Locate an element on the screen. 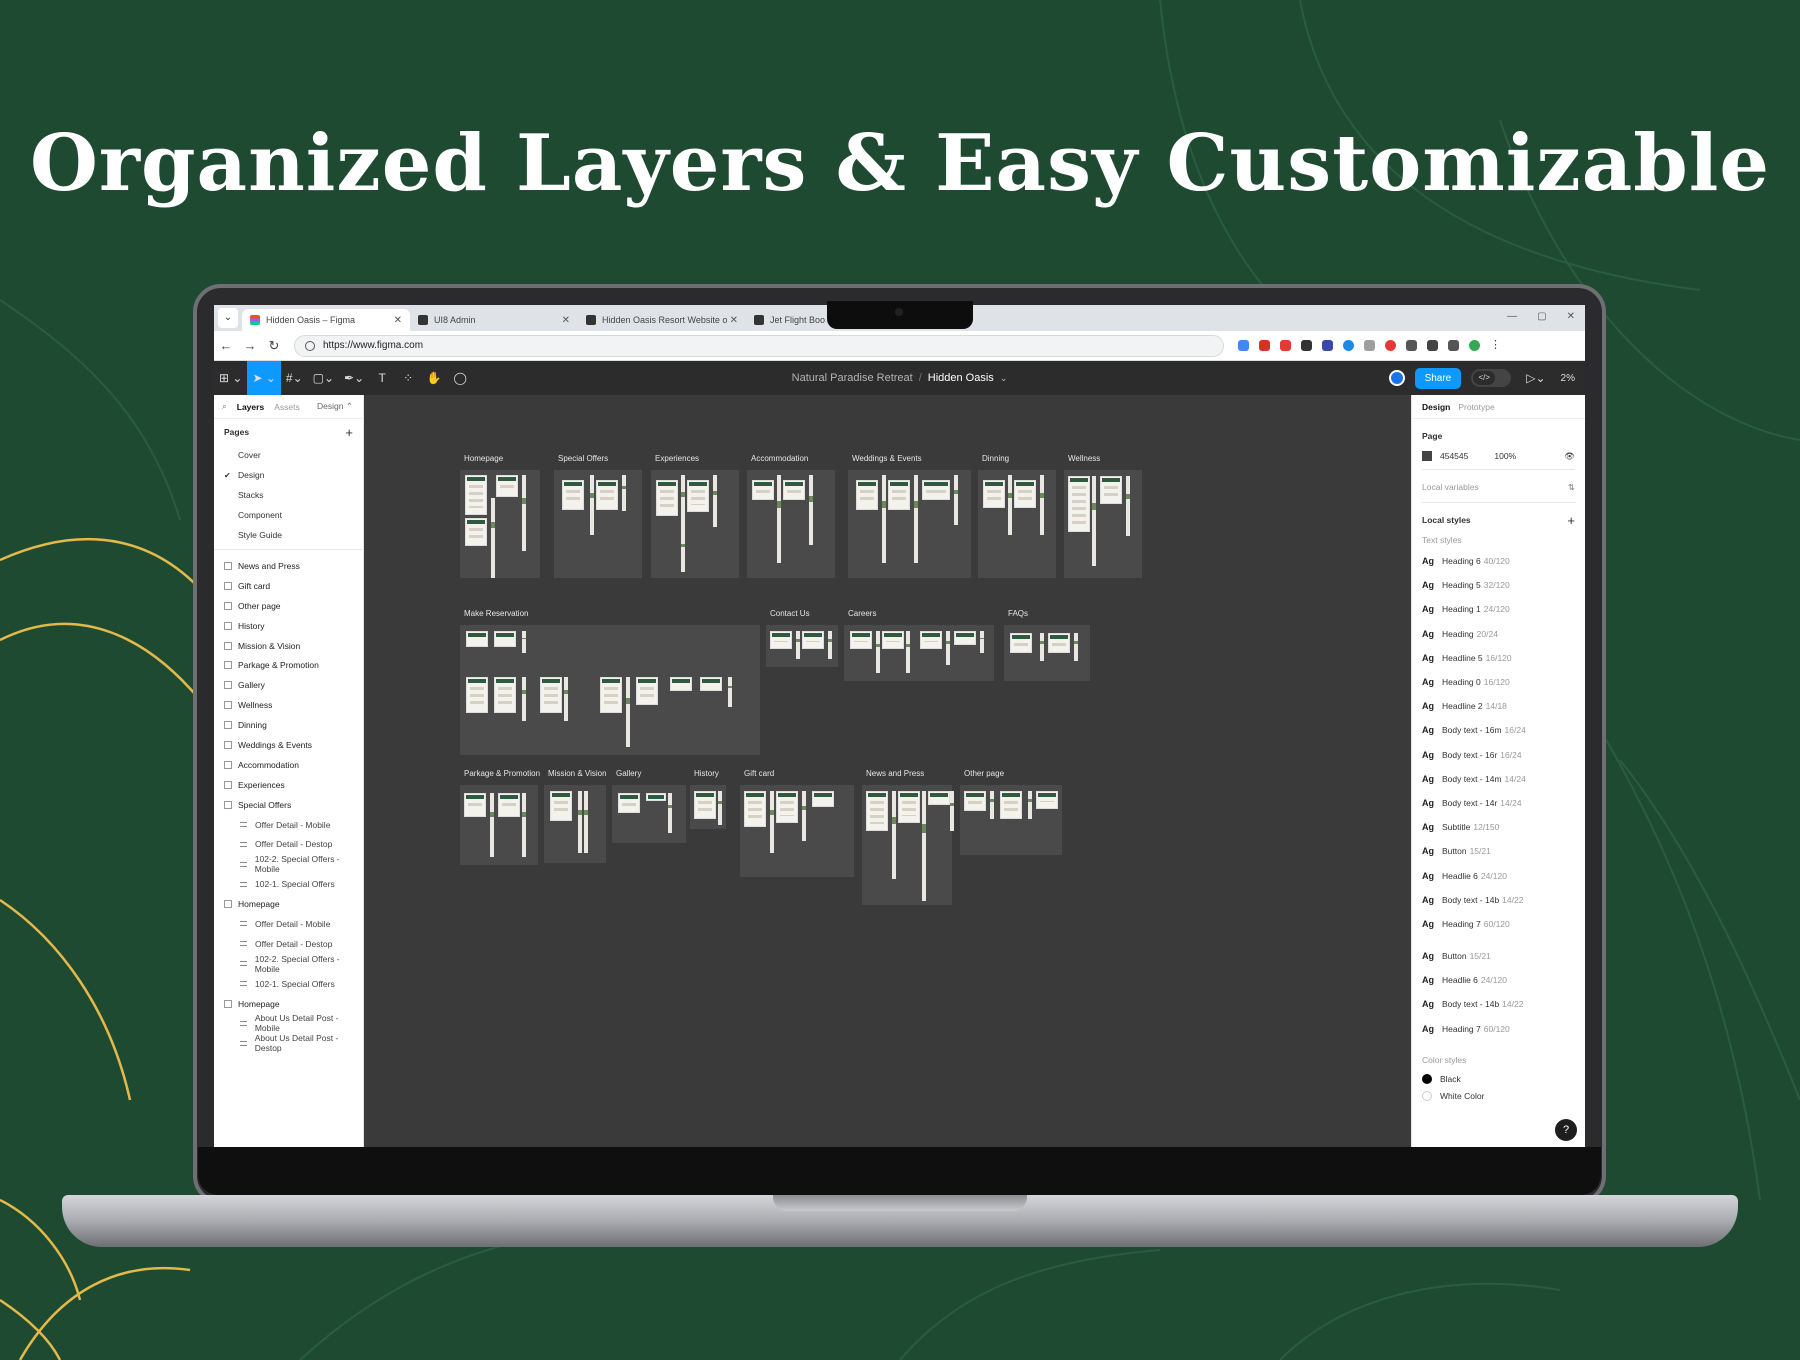  search-icon: ⌕ is located at coordinates (224, 406).